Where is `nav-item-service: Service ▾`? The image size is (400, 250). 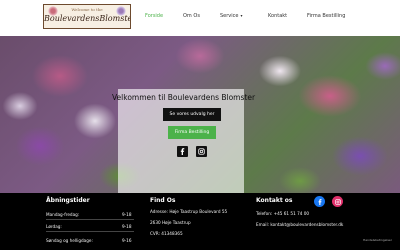
nav-item-service: Service ▾ is located at coordinates (231, 16).